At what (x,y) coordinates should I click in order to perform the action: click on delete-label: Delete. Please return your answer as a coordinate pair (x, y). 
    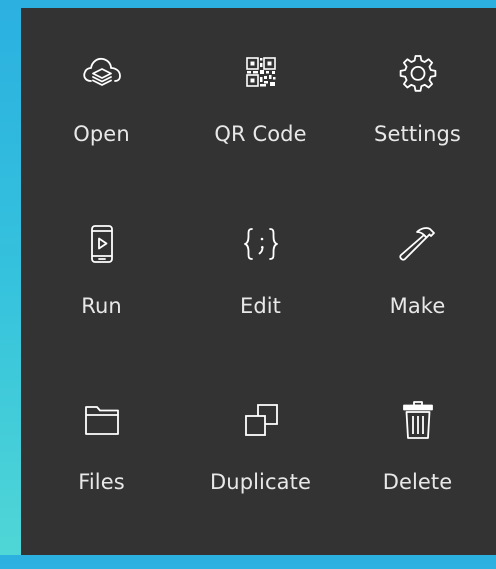
    Looking at the image, I should click on (417, 482).